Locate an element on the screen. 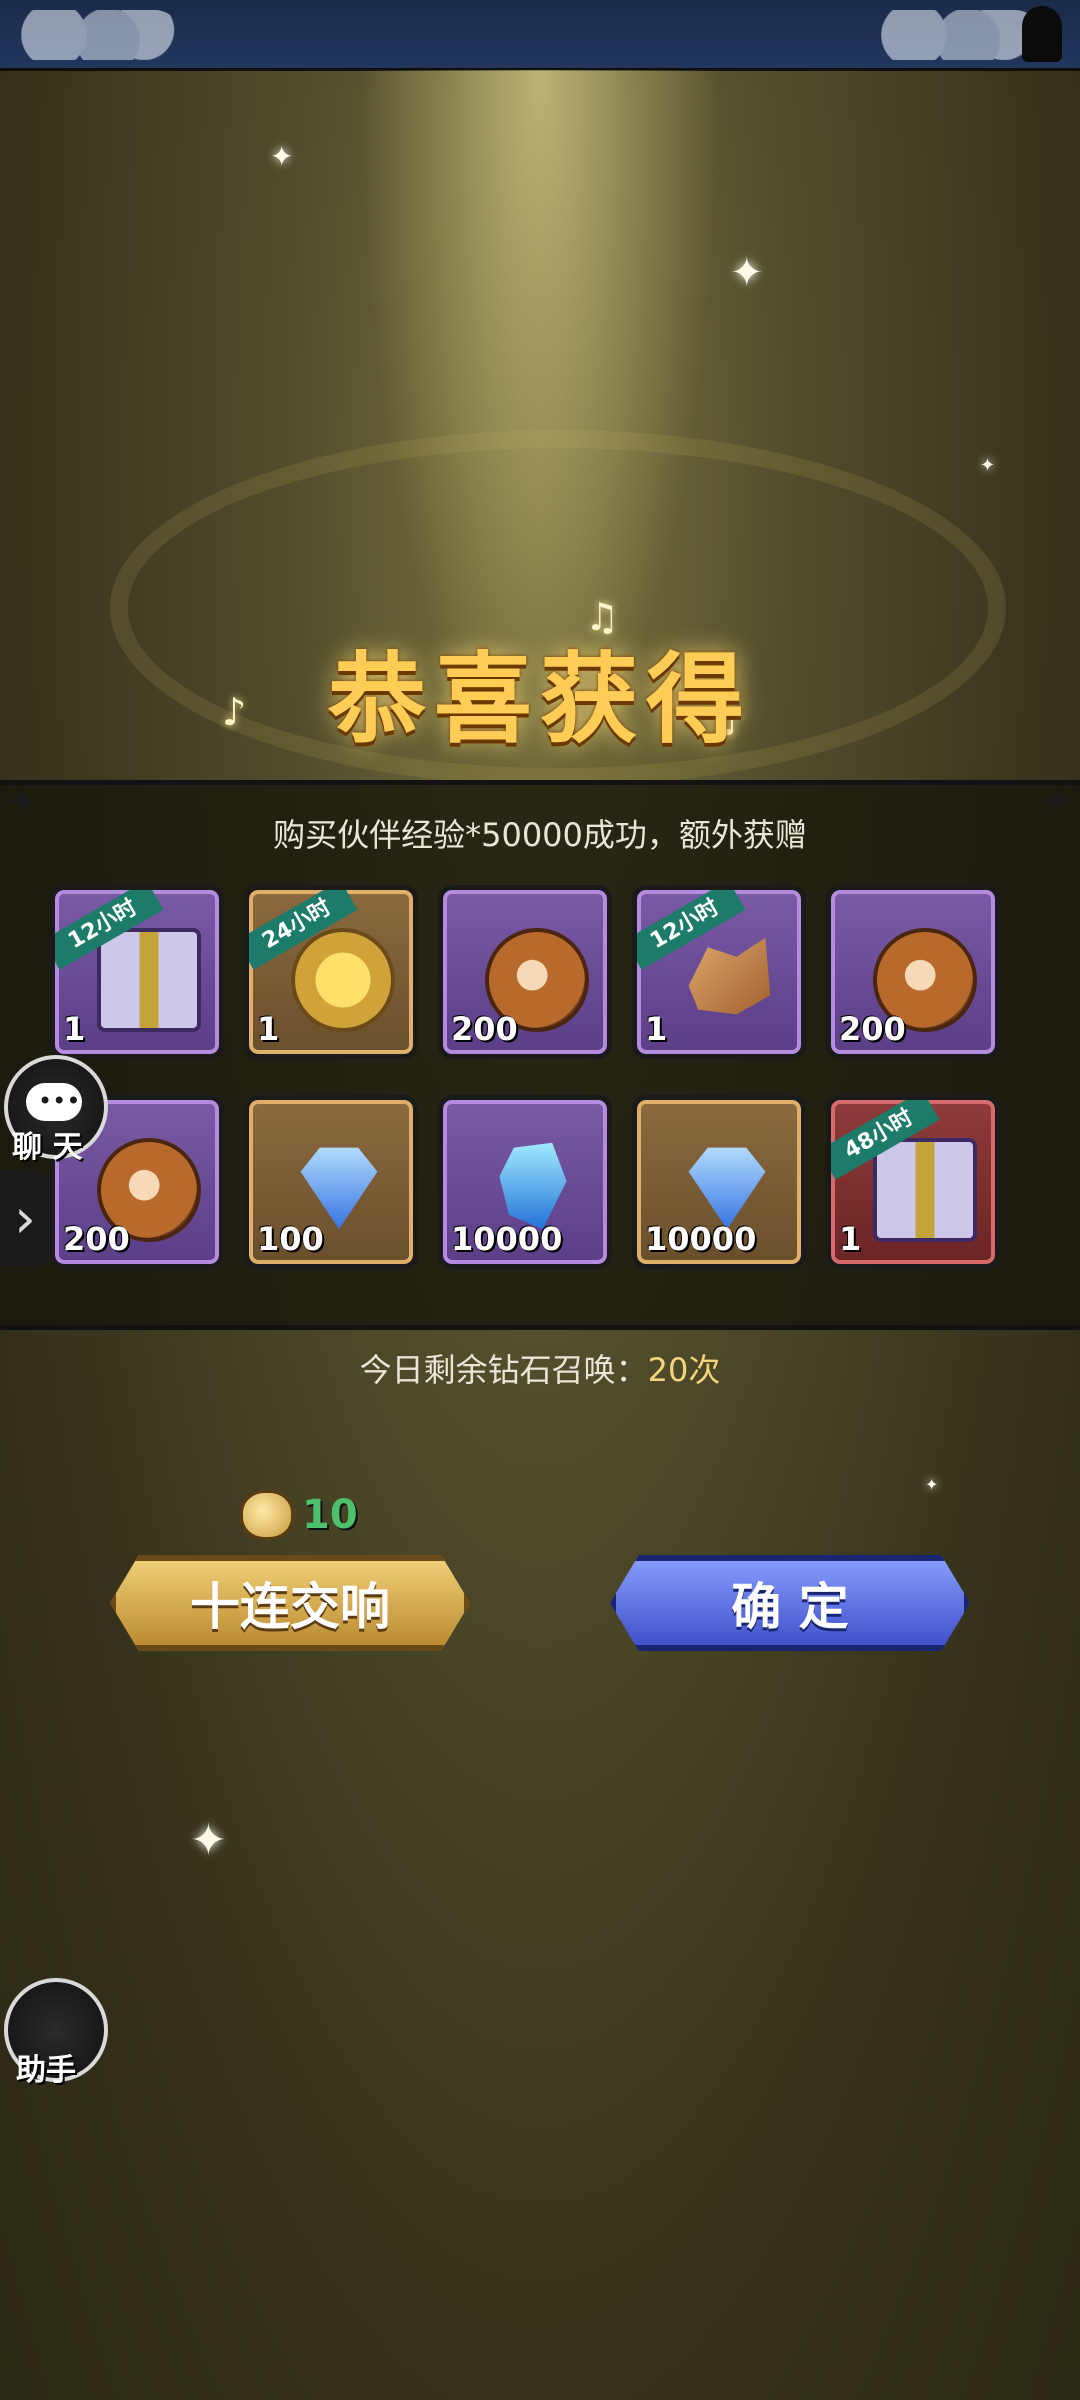 The image size is (1080, 2400). cat-silhouette-icon is located at coordinates (1042, 34).